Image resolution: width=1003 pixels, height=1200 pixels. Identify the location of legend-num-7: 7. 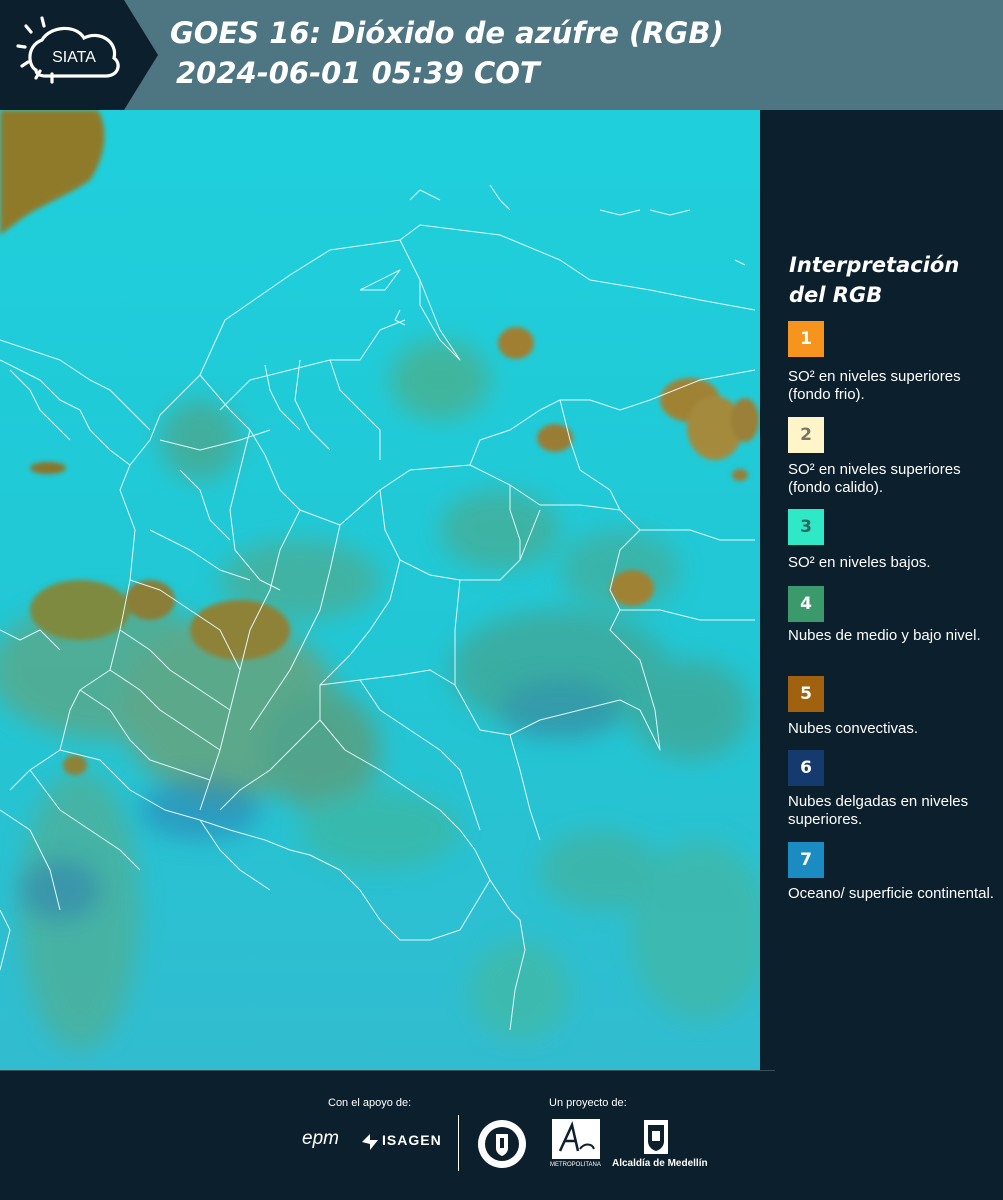
(806, 860).